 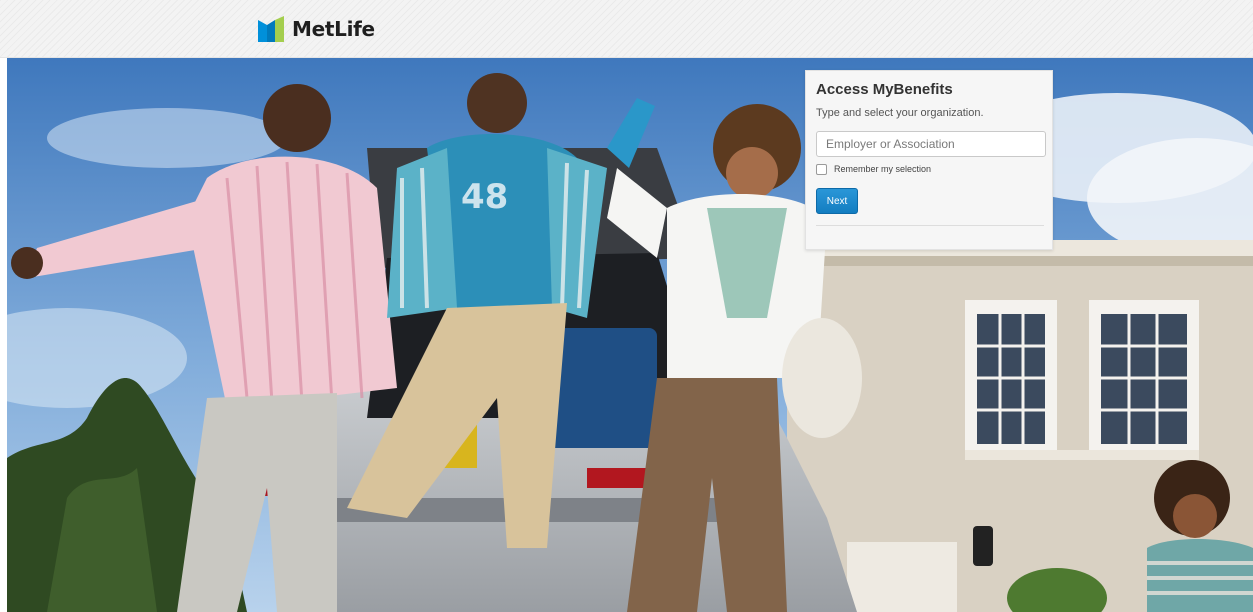 I want to click on remember-selection-checkbox, so click(x=821, y=169).